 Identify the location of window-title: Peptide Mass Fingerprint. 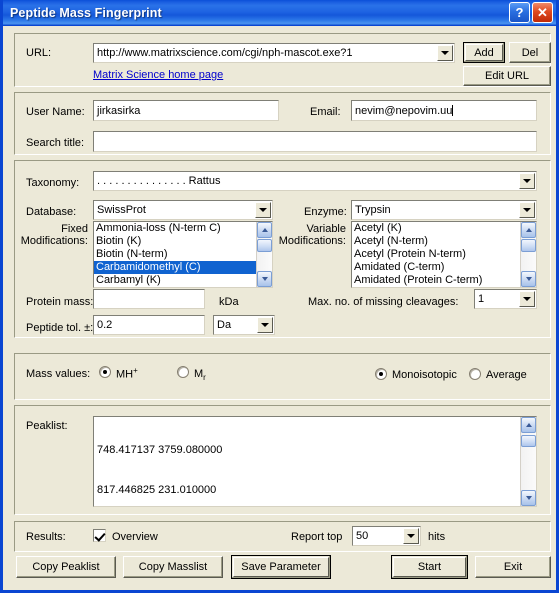
(86, 12).